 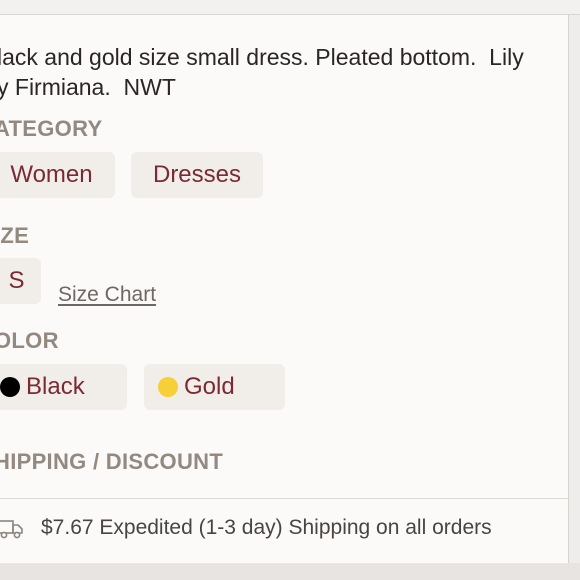 I want to click on bottom-strip, so click(x=290, y=571).